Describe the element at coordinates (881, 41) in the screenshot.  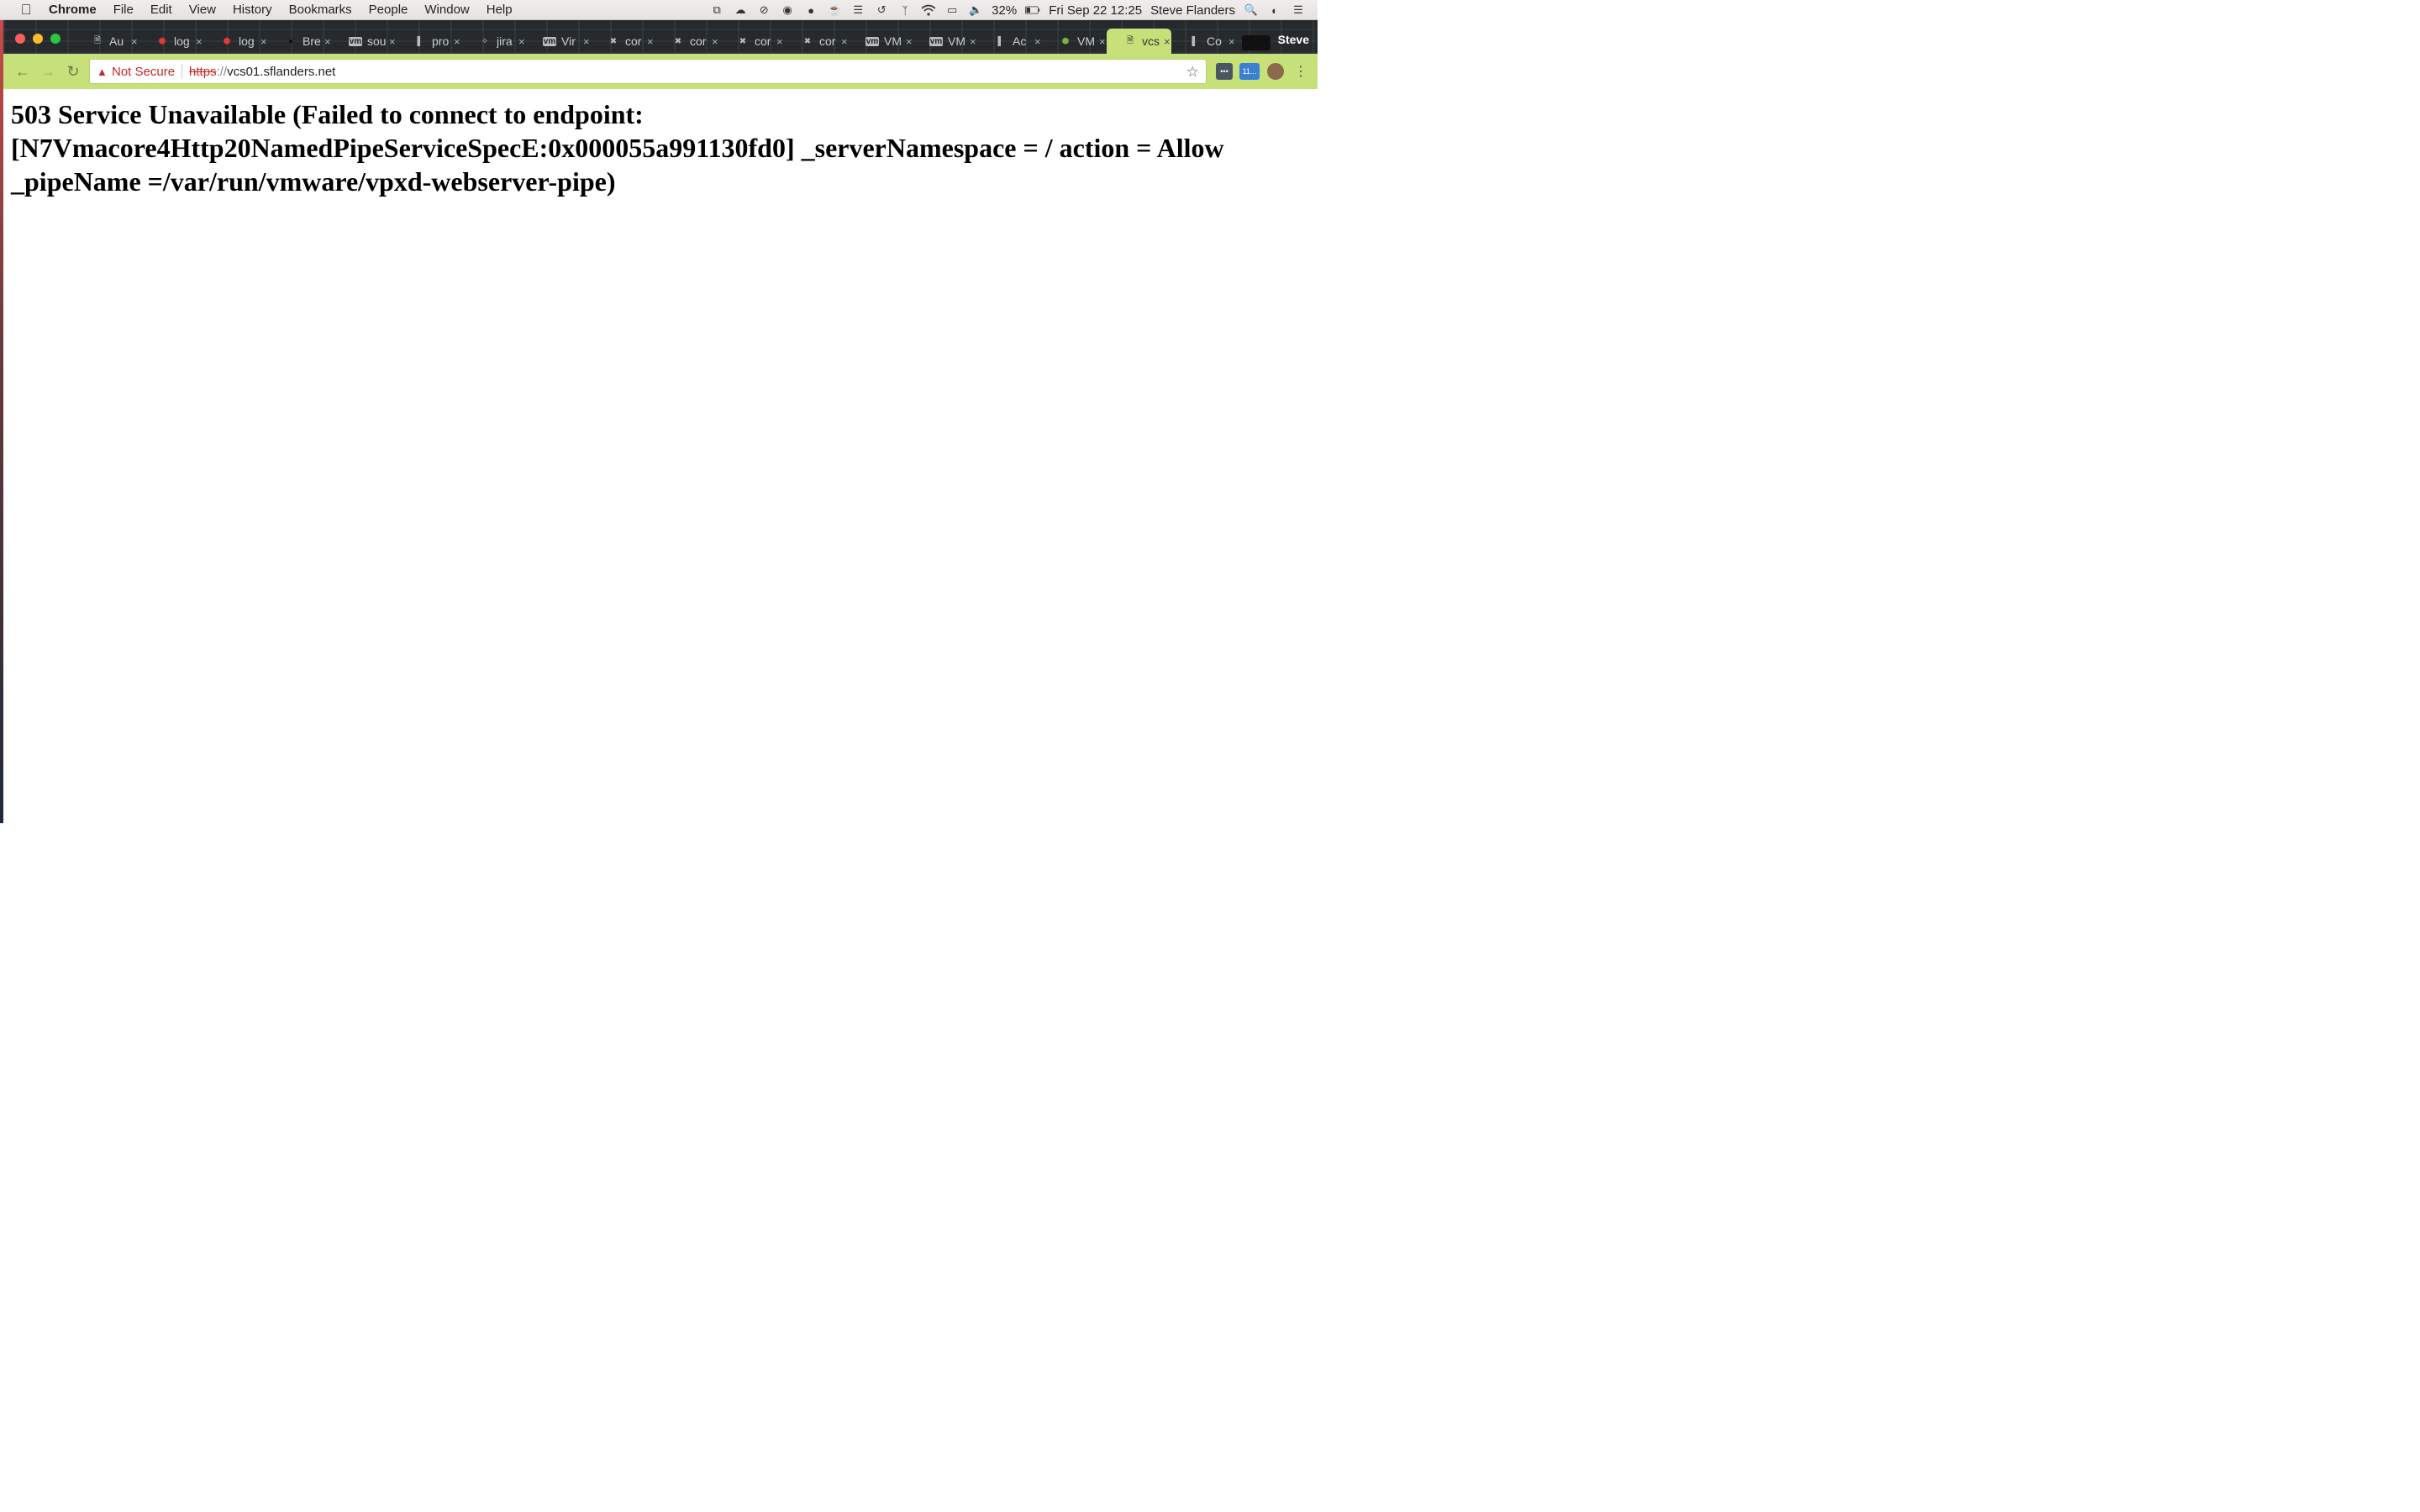
I see `tab-12: vm VM ×` at that location.